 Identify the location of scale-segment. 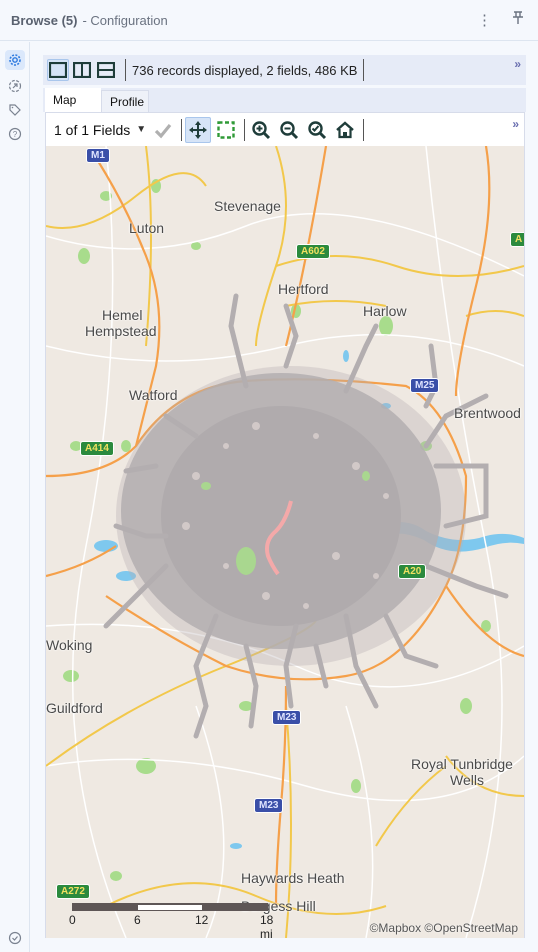
(170, 907).